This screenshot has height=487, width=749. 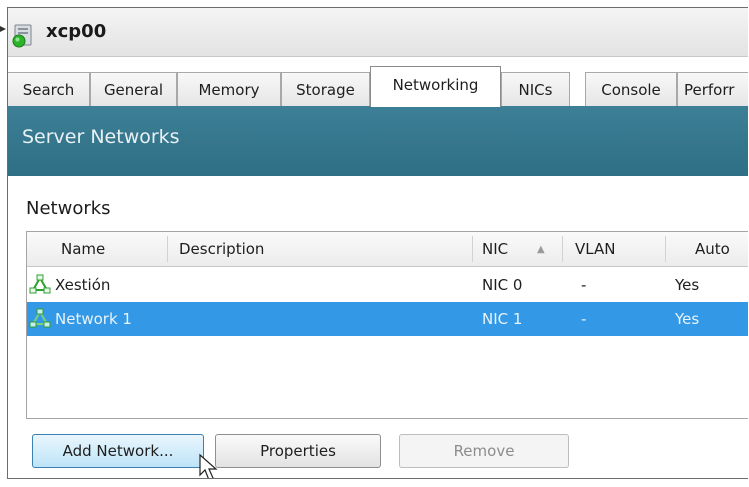 I want to click on column-header-description: Description, so click(x=221, y=249).